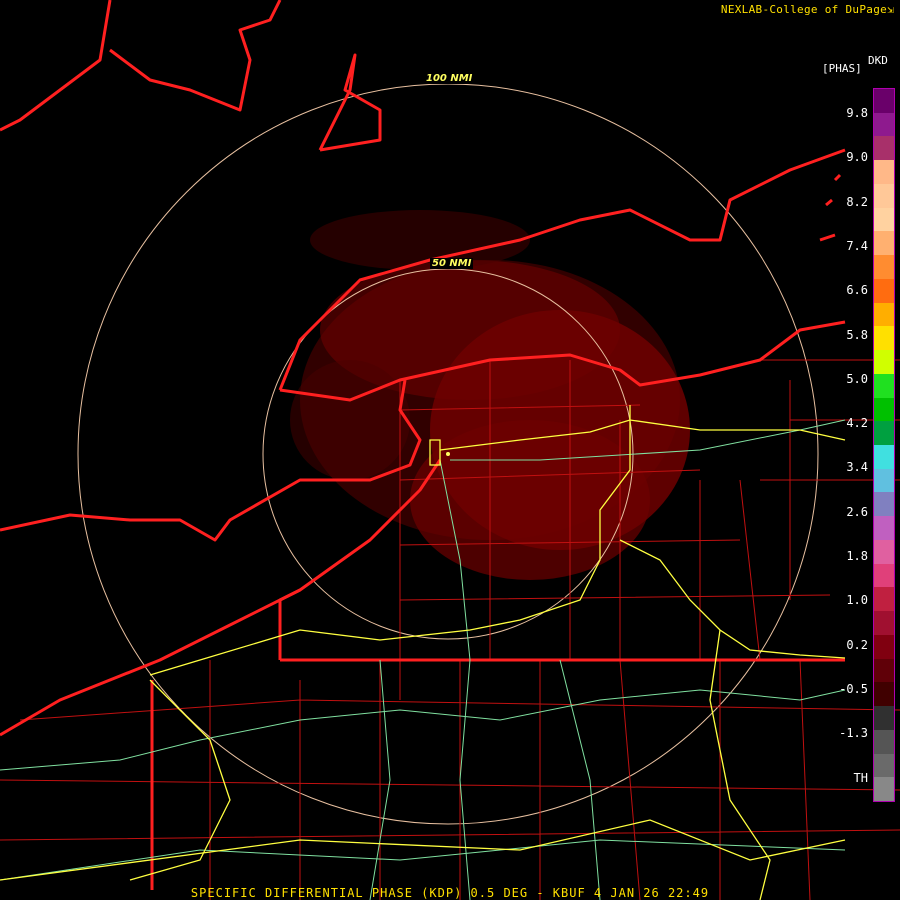  I want to click on color-scale-tick-label: 7.4, so click(857, 245).